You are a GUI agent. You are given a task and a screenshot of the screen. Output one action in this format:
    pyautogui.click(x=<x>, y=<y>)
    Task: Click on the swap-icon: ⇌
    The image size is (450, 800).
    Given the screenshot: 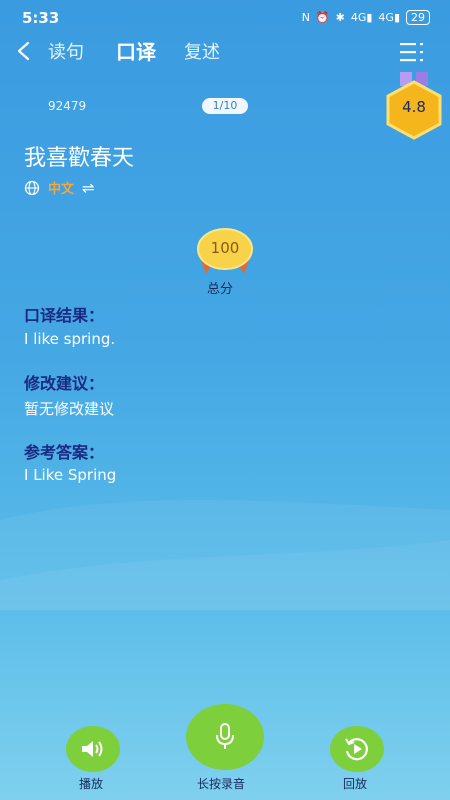 What is the action you would take?
    pyautogui.click(x=88, y=188)
    